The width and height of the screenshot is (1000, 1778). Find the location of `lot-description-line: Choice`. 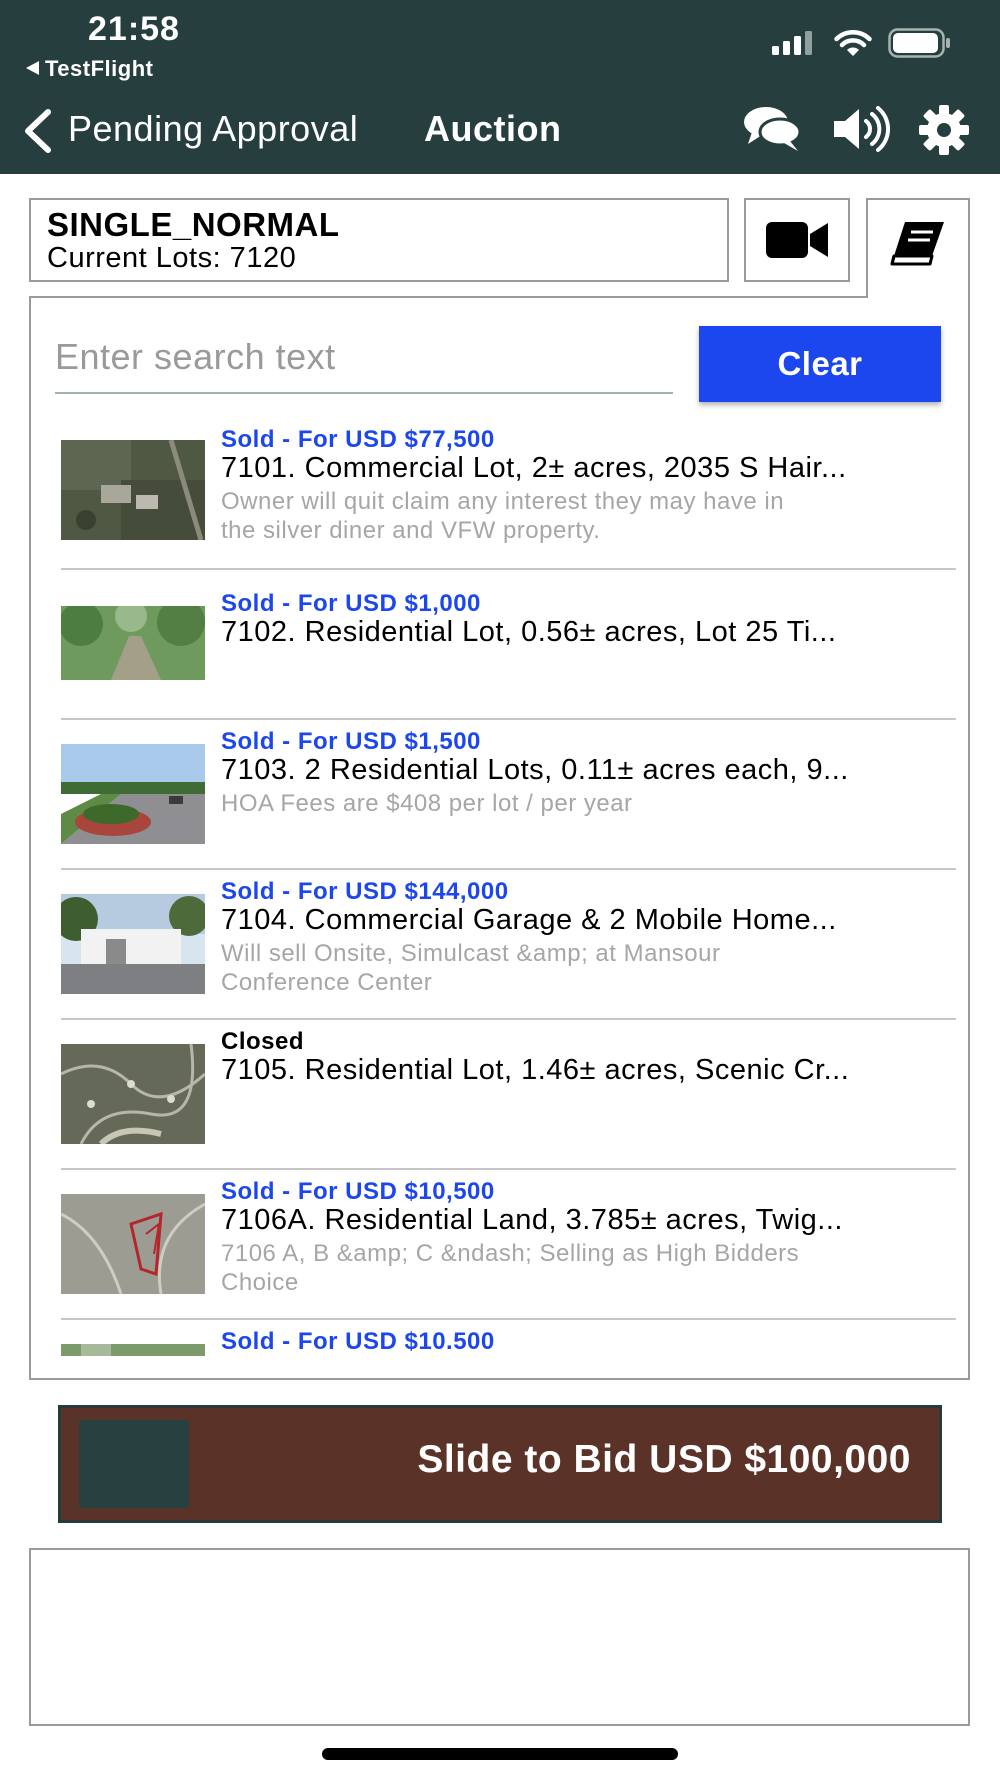

lot-description-line: Choice is located at coordinates (260, 1282).